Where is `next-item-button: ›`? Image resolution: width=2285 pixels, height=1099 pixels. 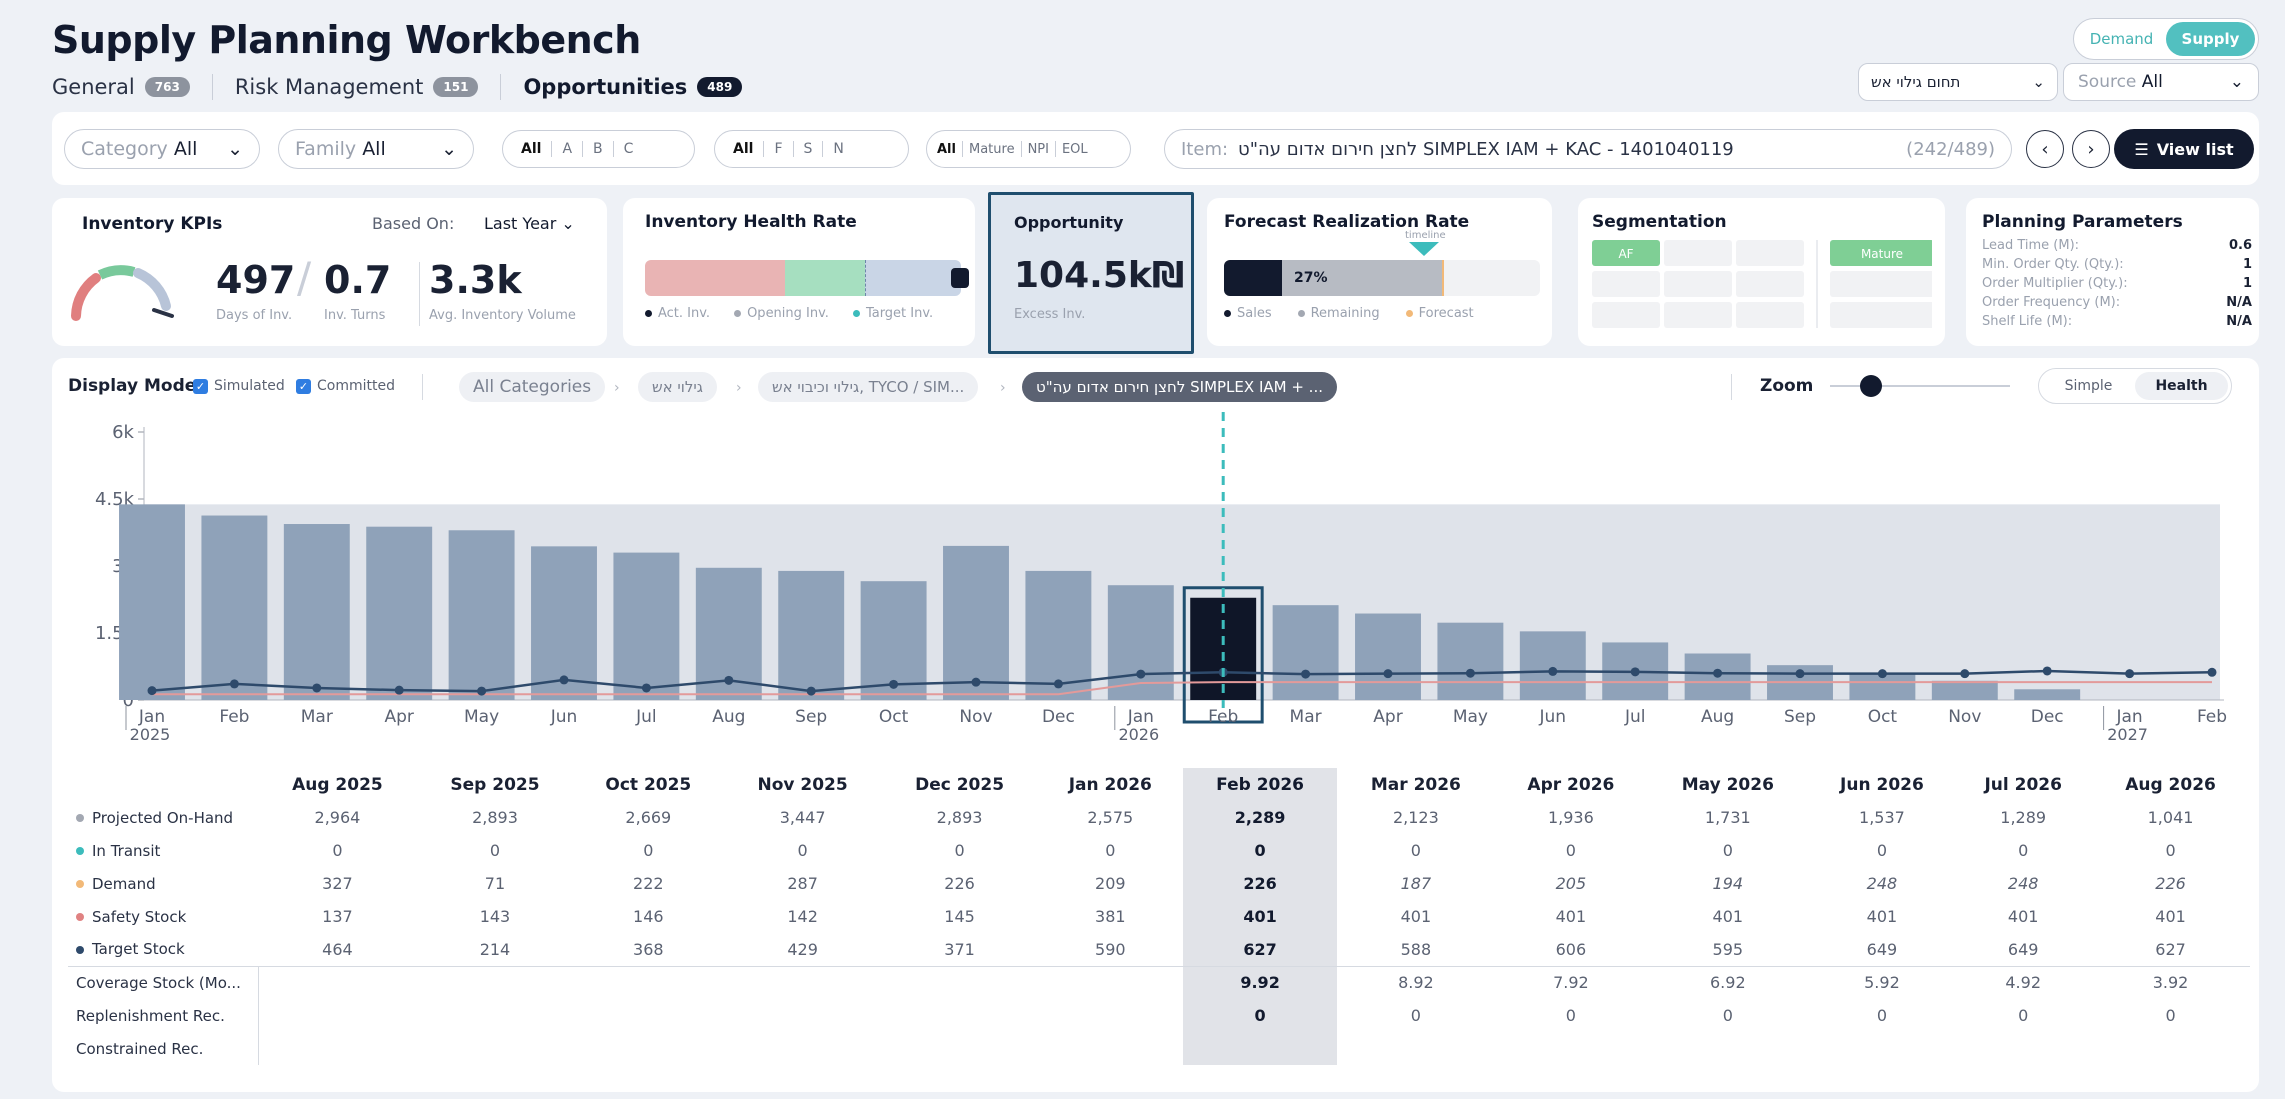
next-item-button: › is located at coordinates (2091, 149).